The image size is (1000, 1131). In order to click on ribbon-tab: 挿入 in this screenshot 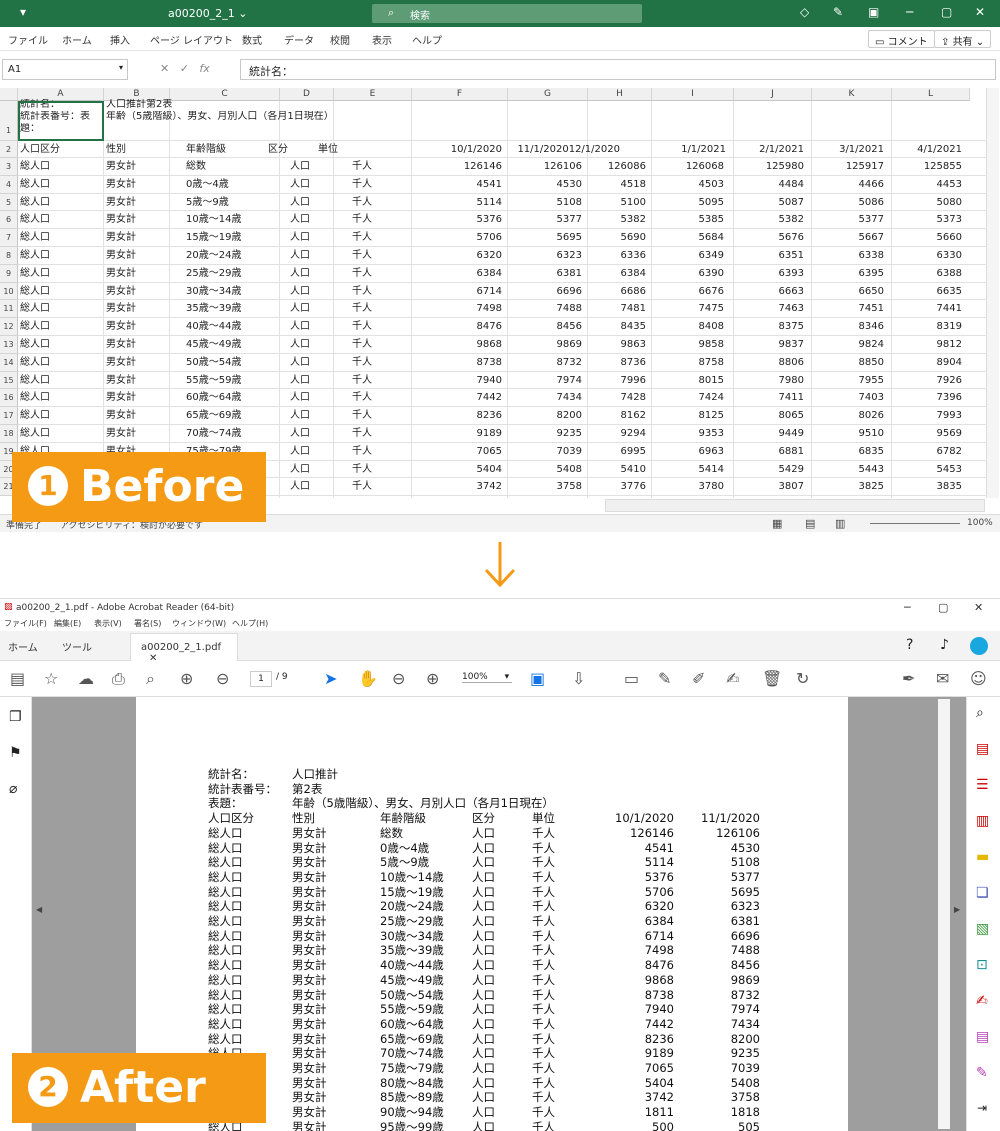, I will do `click(120, 39)`.